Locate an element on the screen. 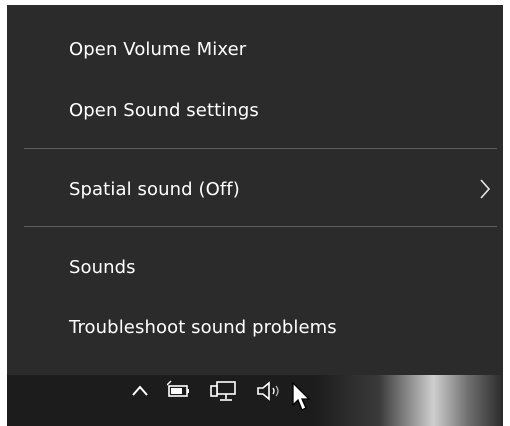 The image size is (510, 426). speaker-icon is located at coordinates (270, 391).